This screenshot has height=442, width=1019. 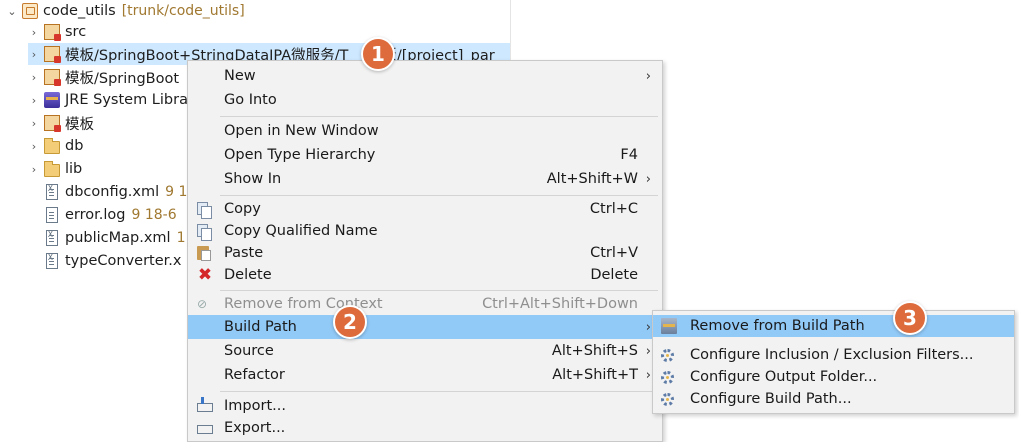 What do you see at coordinates (12, 11) in the screenshot?
I see `expand-chevron-icon: ⌄` at bounding box center [12, 11].